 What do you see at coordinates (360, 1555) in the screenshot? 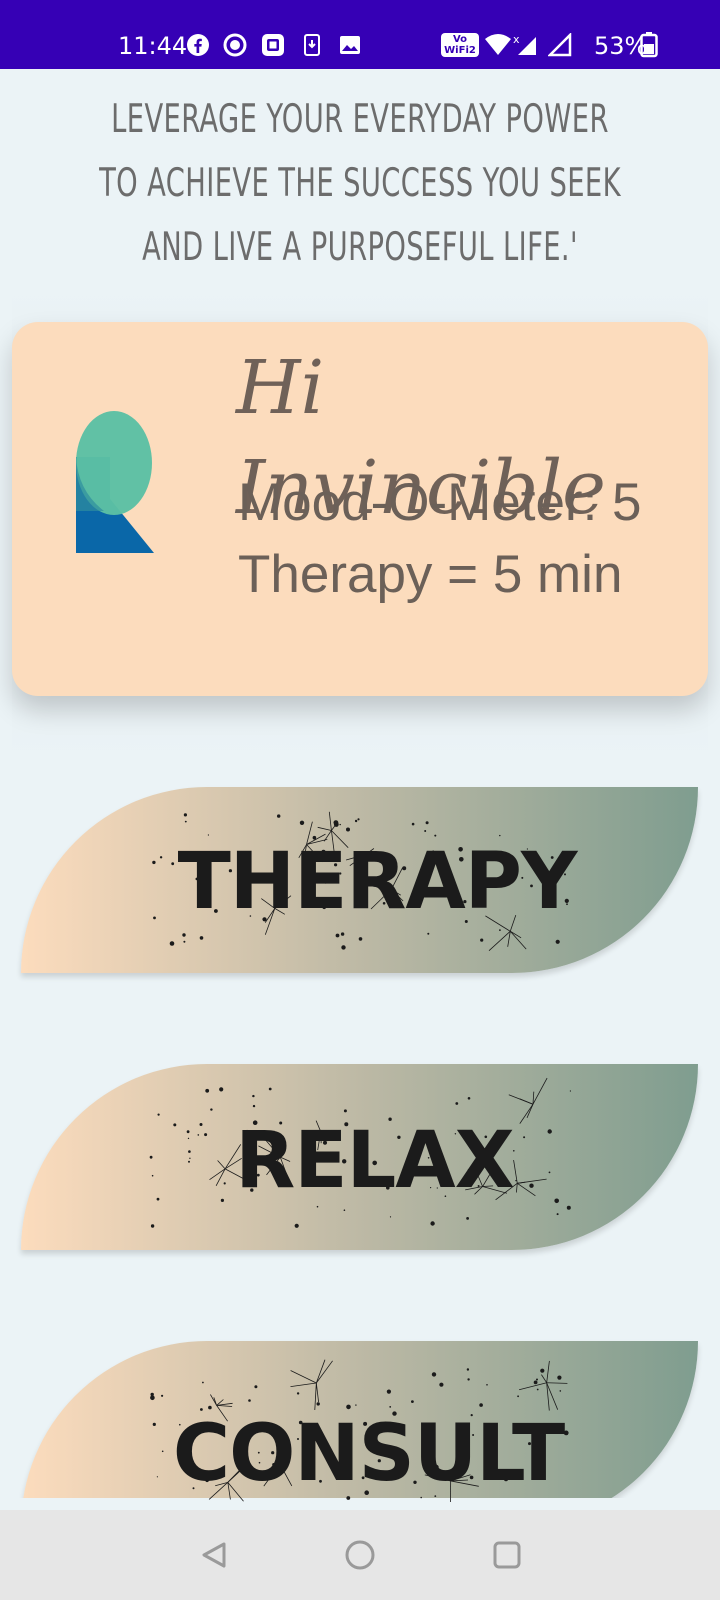
I see `home-circle-icon` at bounding box center [360, 1555].